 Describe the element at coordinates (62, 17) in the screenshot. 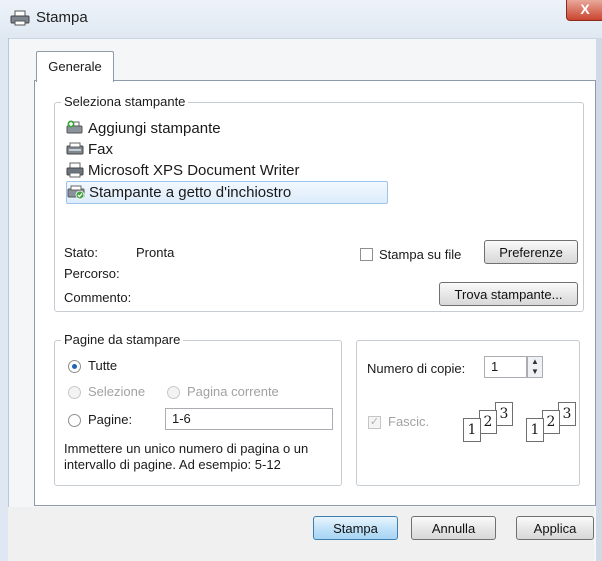

I see `window-title: Stampa` at that location.